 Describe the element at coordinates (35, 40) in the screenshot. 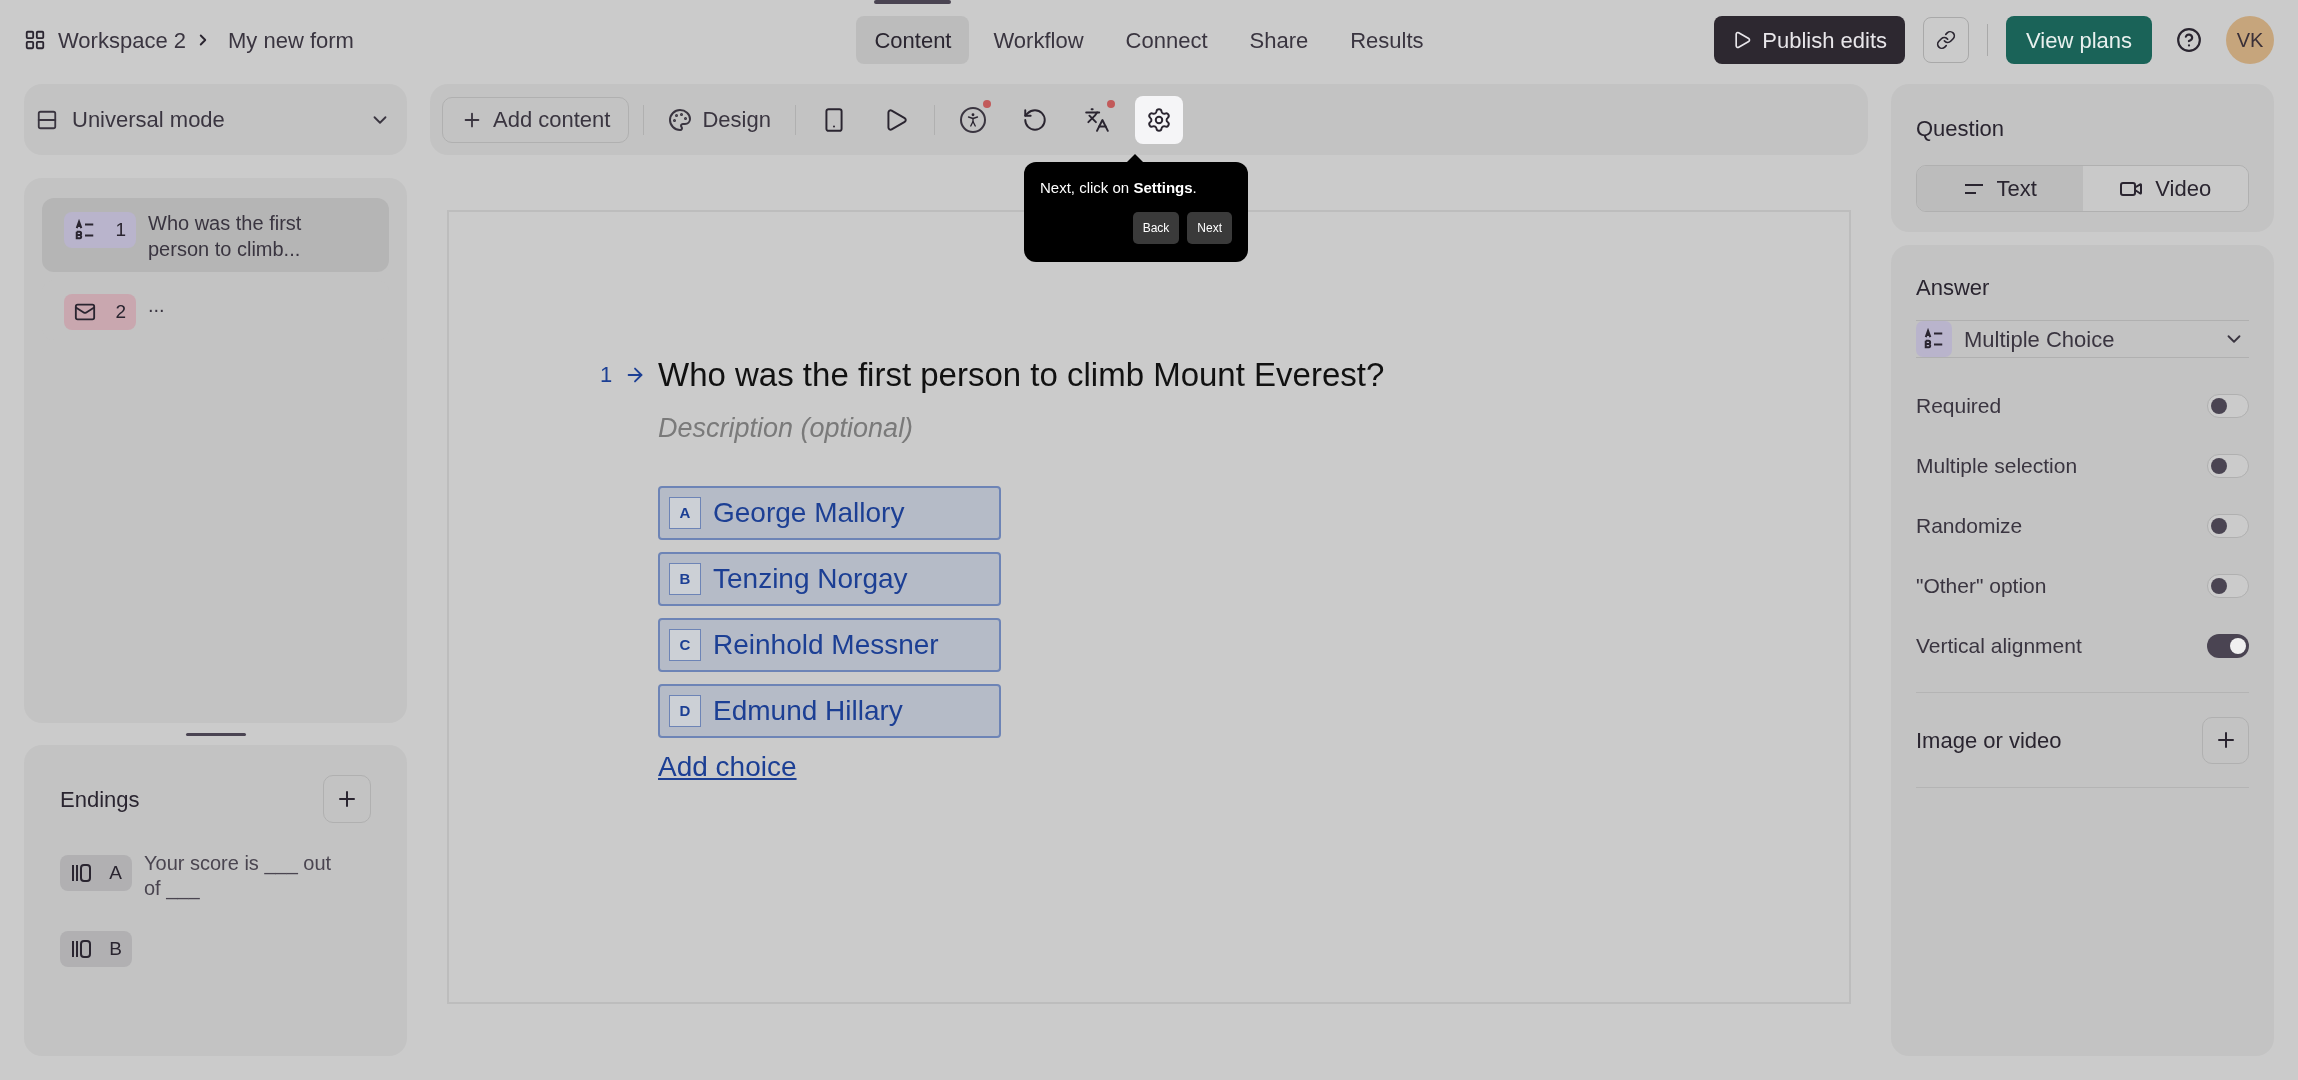

I see `grid-icon` at that location.